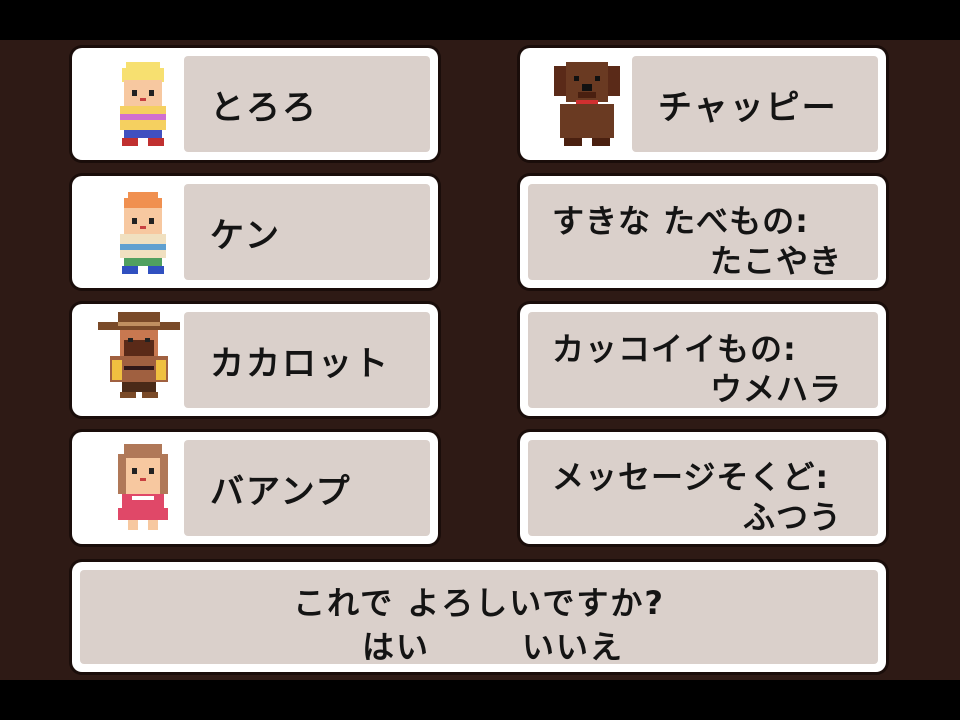 The image size is (960, 720). I want to click on yes-button: はい, so click(396, 645).